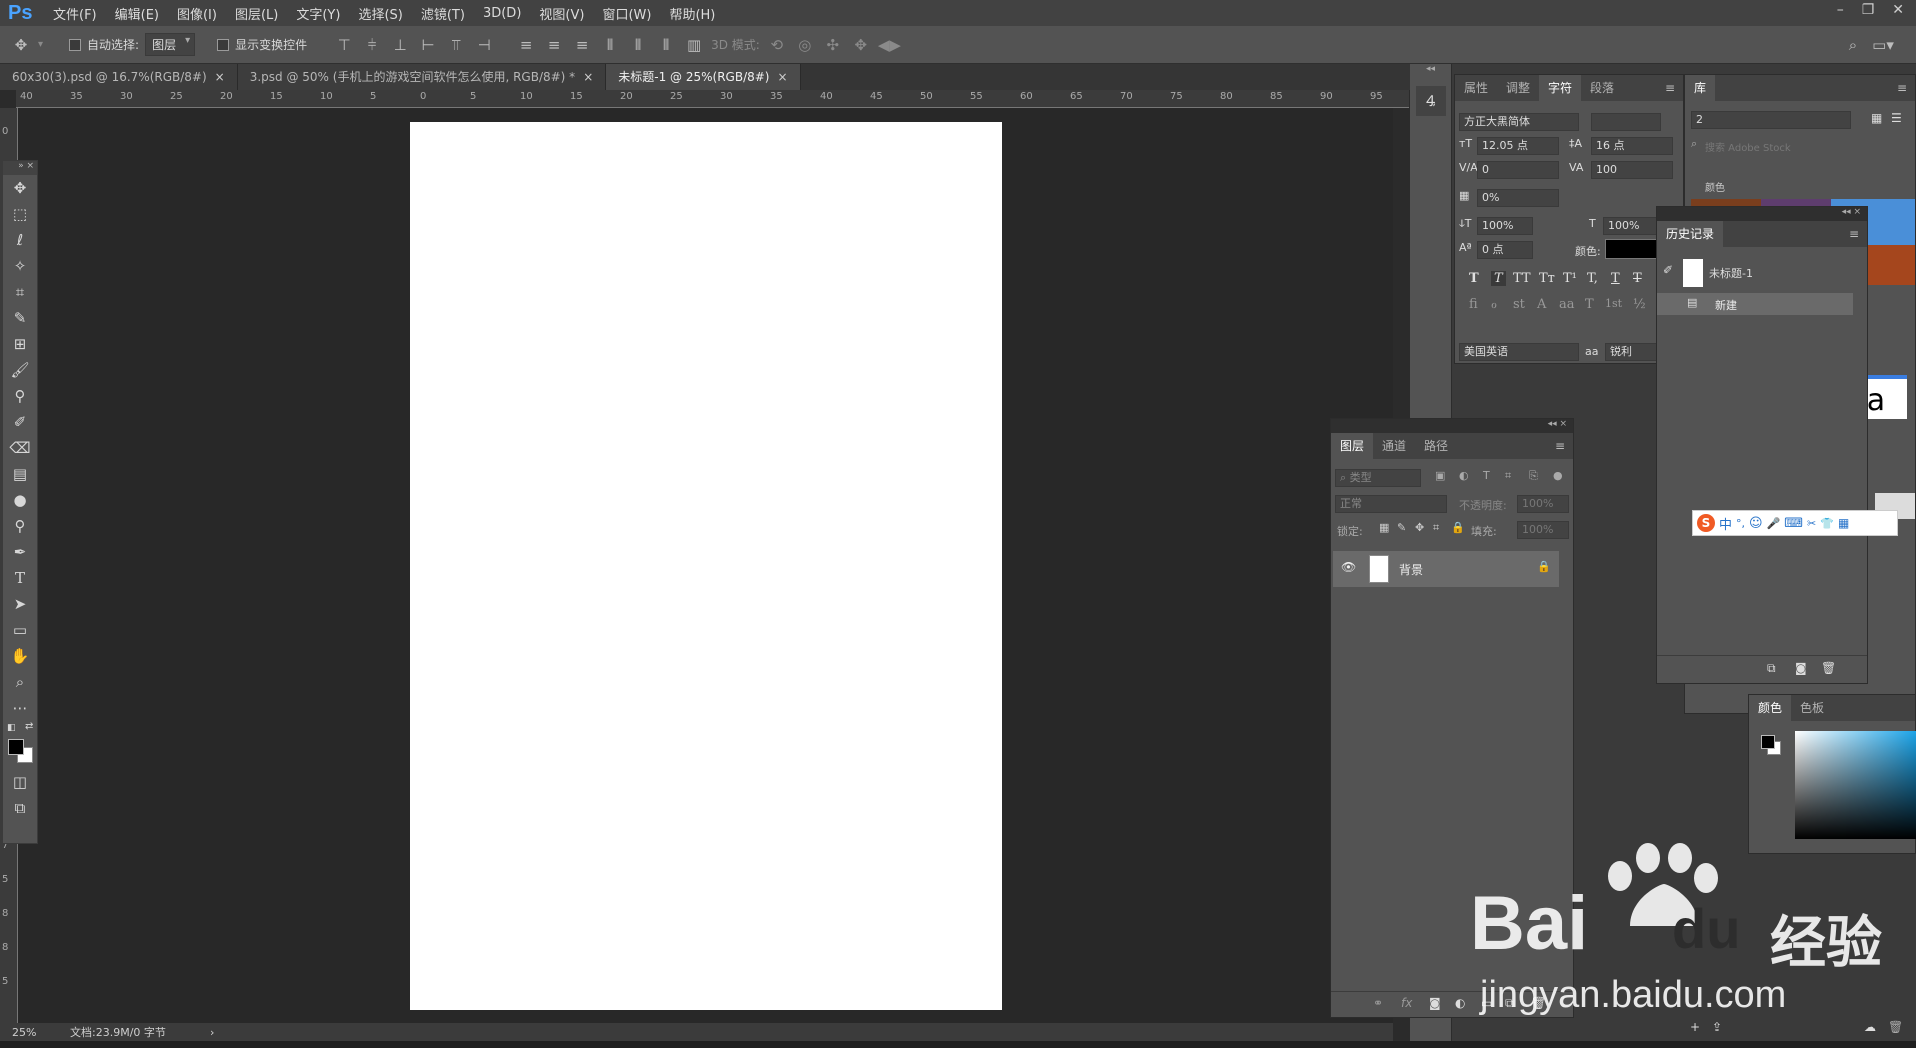  What do you see at coordinates (1898, 10) in the screenshot?
I see `close-icon: ✕` at bounding box center [1898, 10].